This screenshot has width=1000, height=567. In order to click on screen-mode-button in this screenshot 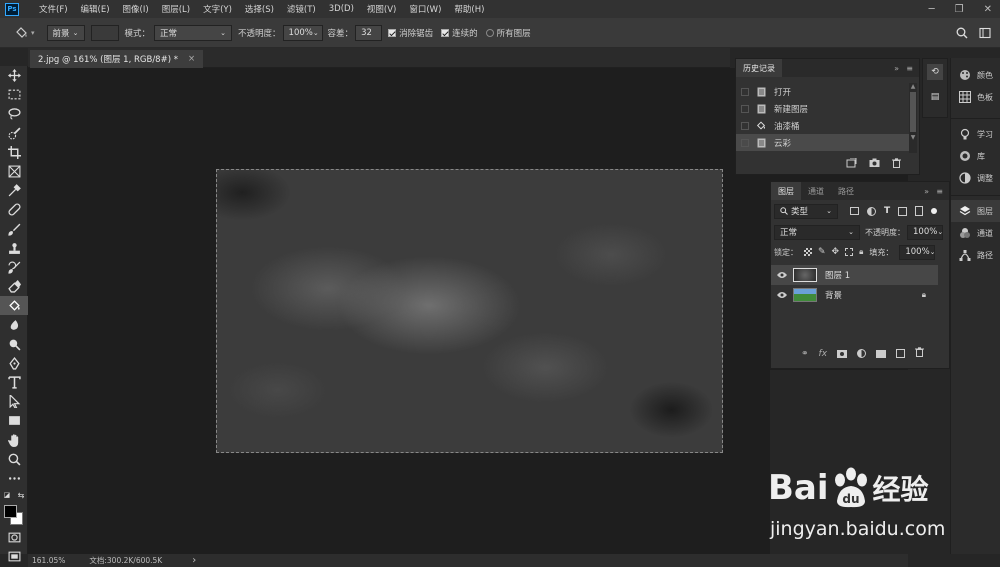, I will do `click(14, 556)`.